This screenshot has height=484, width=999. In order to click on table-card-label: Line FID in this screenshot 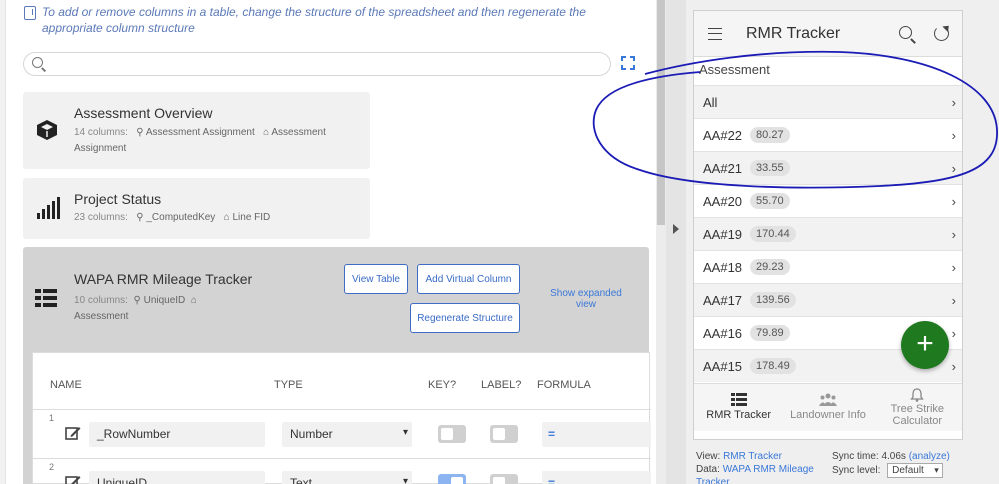, I will do `click(251, 217)`.